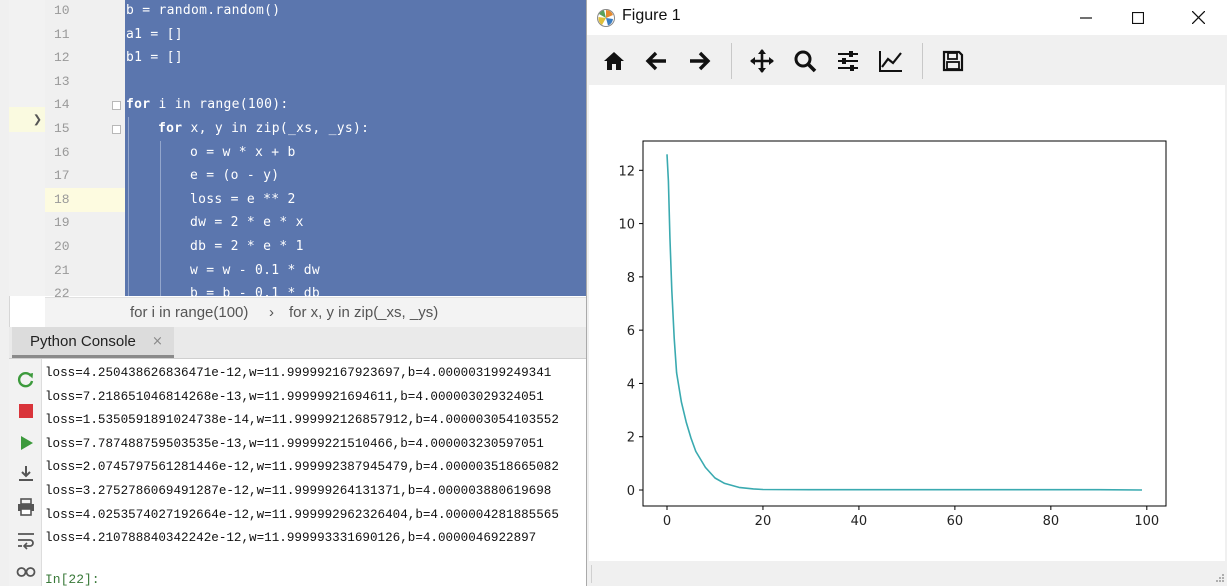 This screenshot has height=586, width=1227. What do you see at coordinates (157, 341) in the screenshot?
I see `close-icon: ×` at bounding box center [157, 341].